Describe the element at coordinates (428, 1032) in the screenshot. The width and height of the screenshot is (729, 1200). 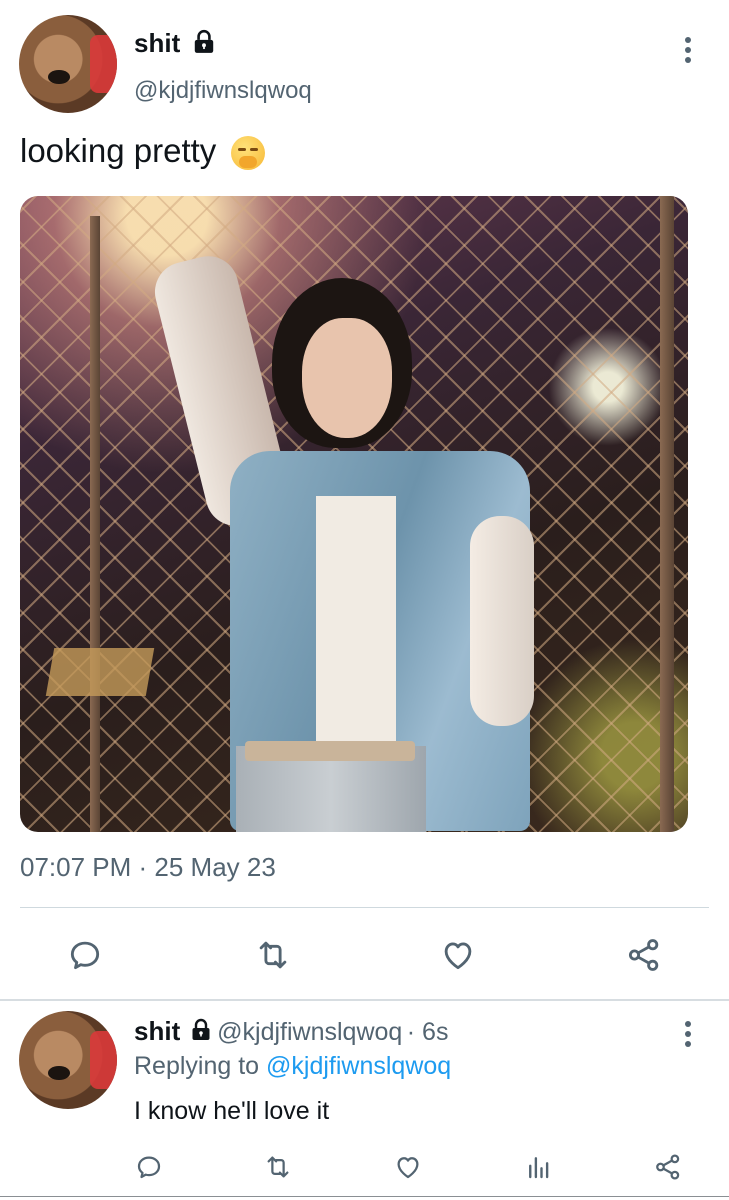
I see `reply-time: · 6s` at that location.